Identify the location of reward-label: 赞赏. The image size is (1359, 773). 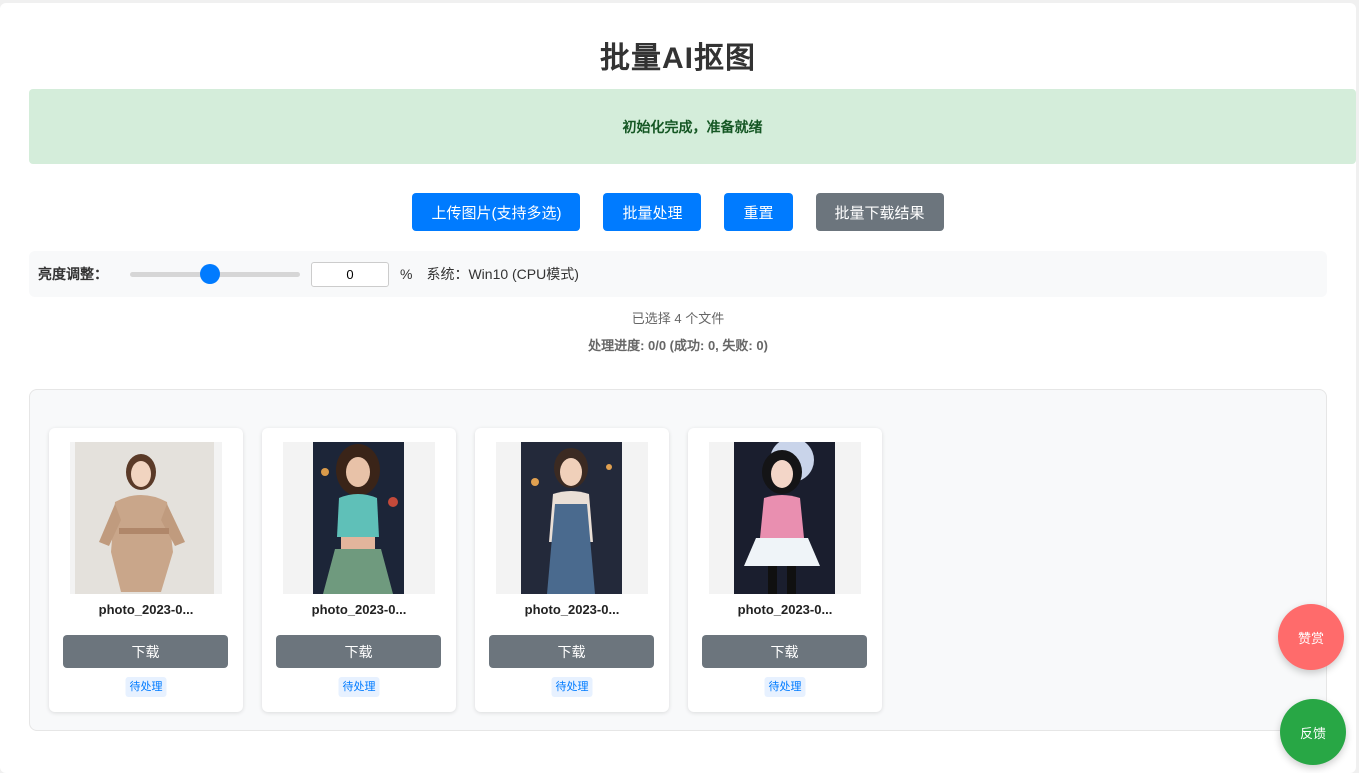
(1310, 638).